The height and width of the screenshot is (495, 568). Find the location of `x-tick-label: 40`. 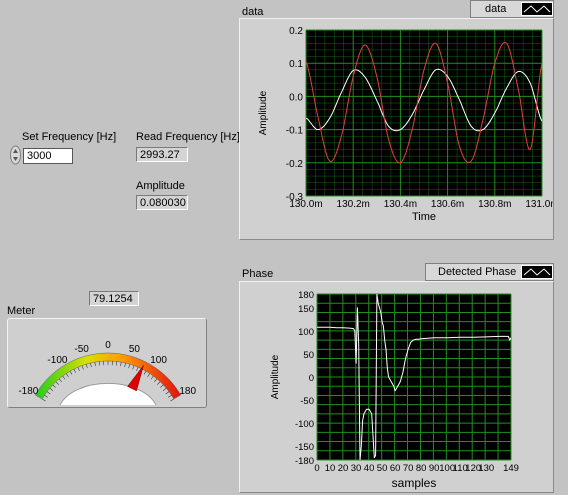

x-tick-label: 40 is located at coordinates (369, 468).